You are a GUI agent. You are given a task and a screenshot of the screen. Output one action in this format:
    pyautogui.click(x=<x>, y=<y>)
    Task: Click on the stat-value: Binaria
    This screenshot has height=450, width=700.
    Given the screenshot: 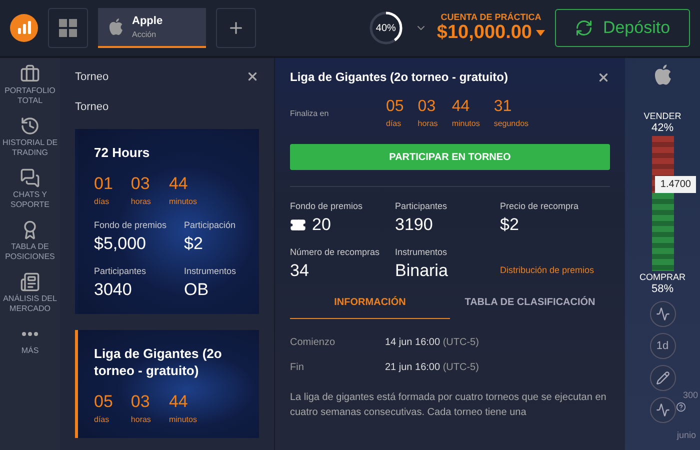 What is the action you would take?
    pyautogui.click(x=422, y=271)
    